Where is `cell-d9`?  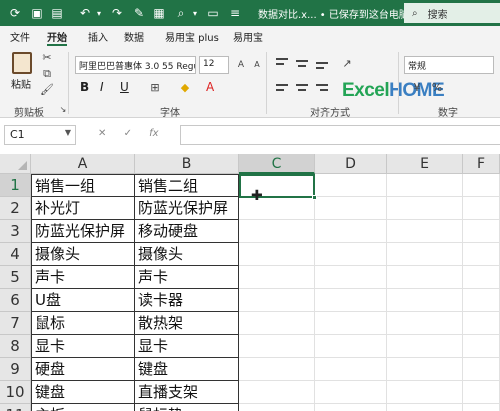 cell-d9 is located at coordinates (351, 369).